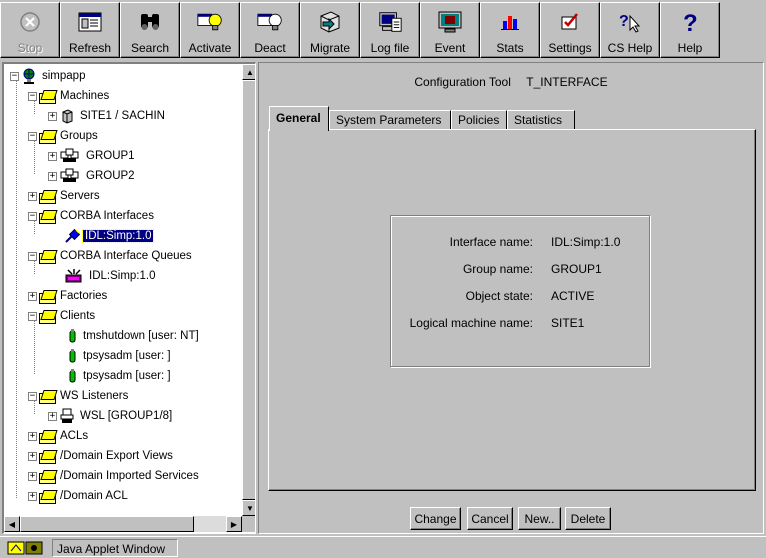 The image size is (766, 558). I want to click on tree-node-idl-simp: IDL:Simp:1.0, so click(109, 236).